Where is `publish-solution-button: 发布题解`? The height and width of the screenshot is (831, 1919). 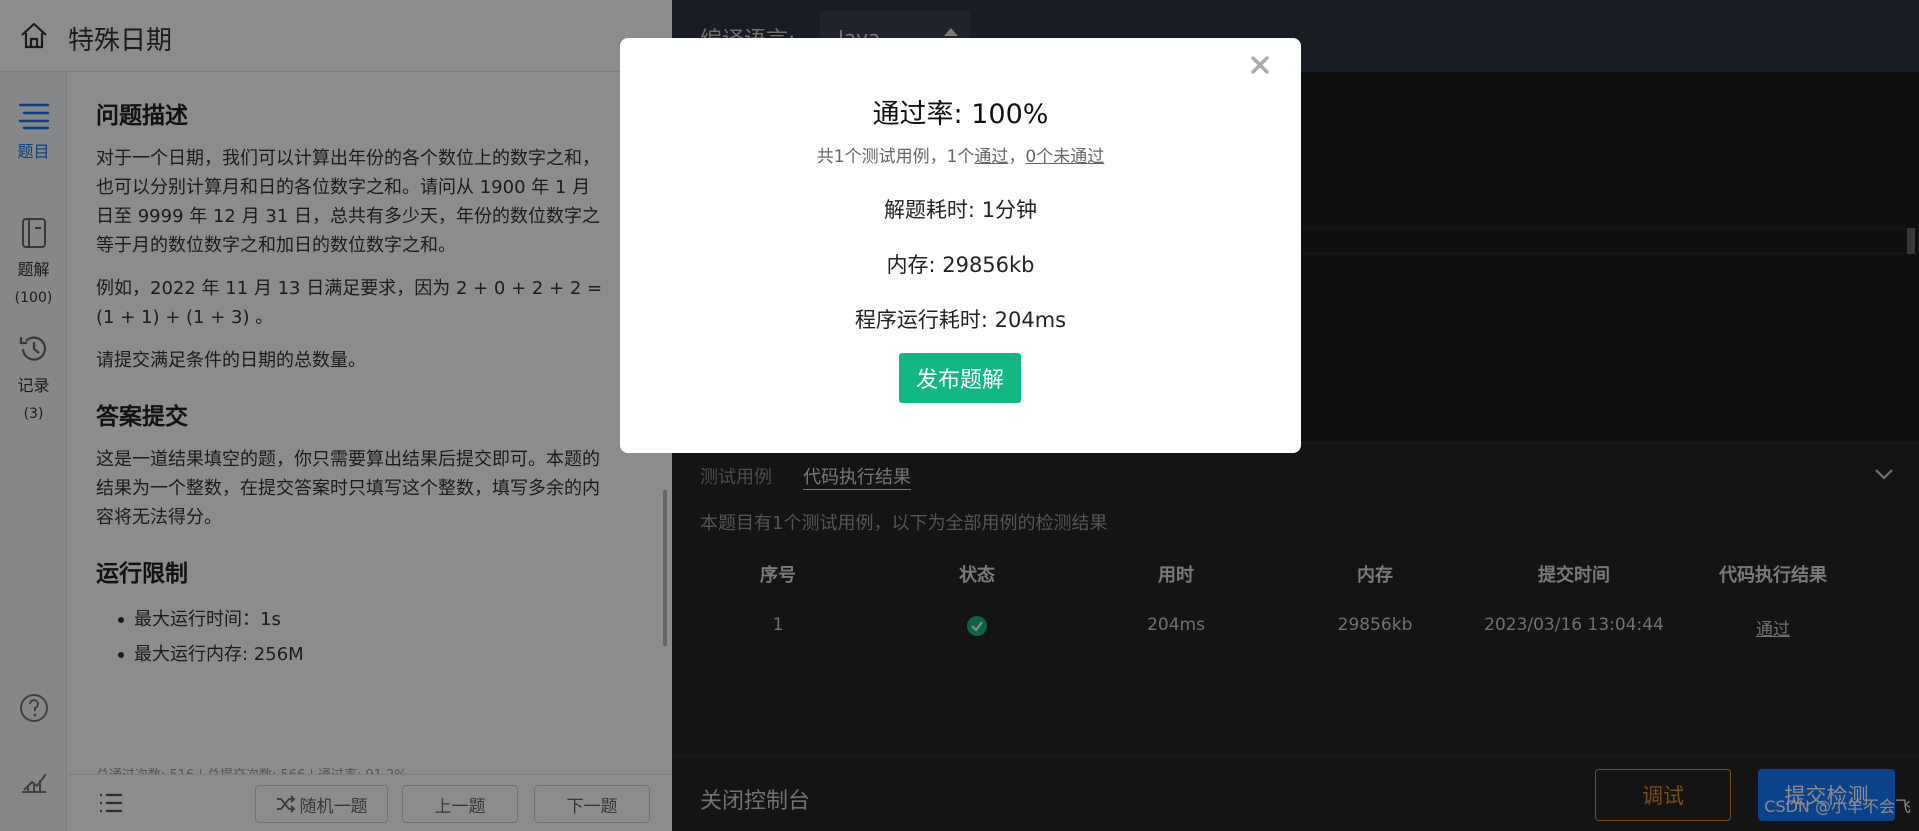
publish-solution-button: 发布题解 is located at coordinates (960, 378).